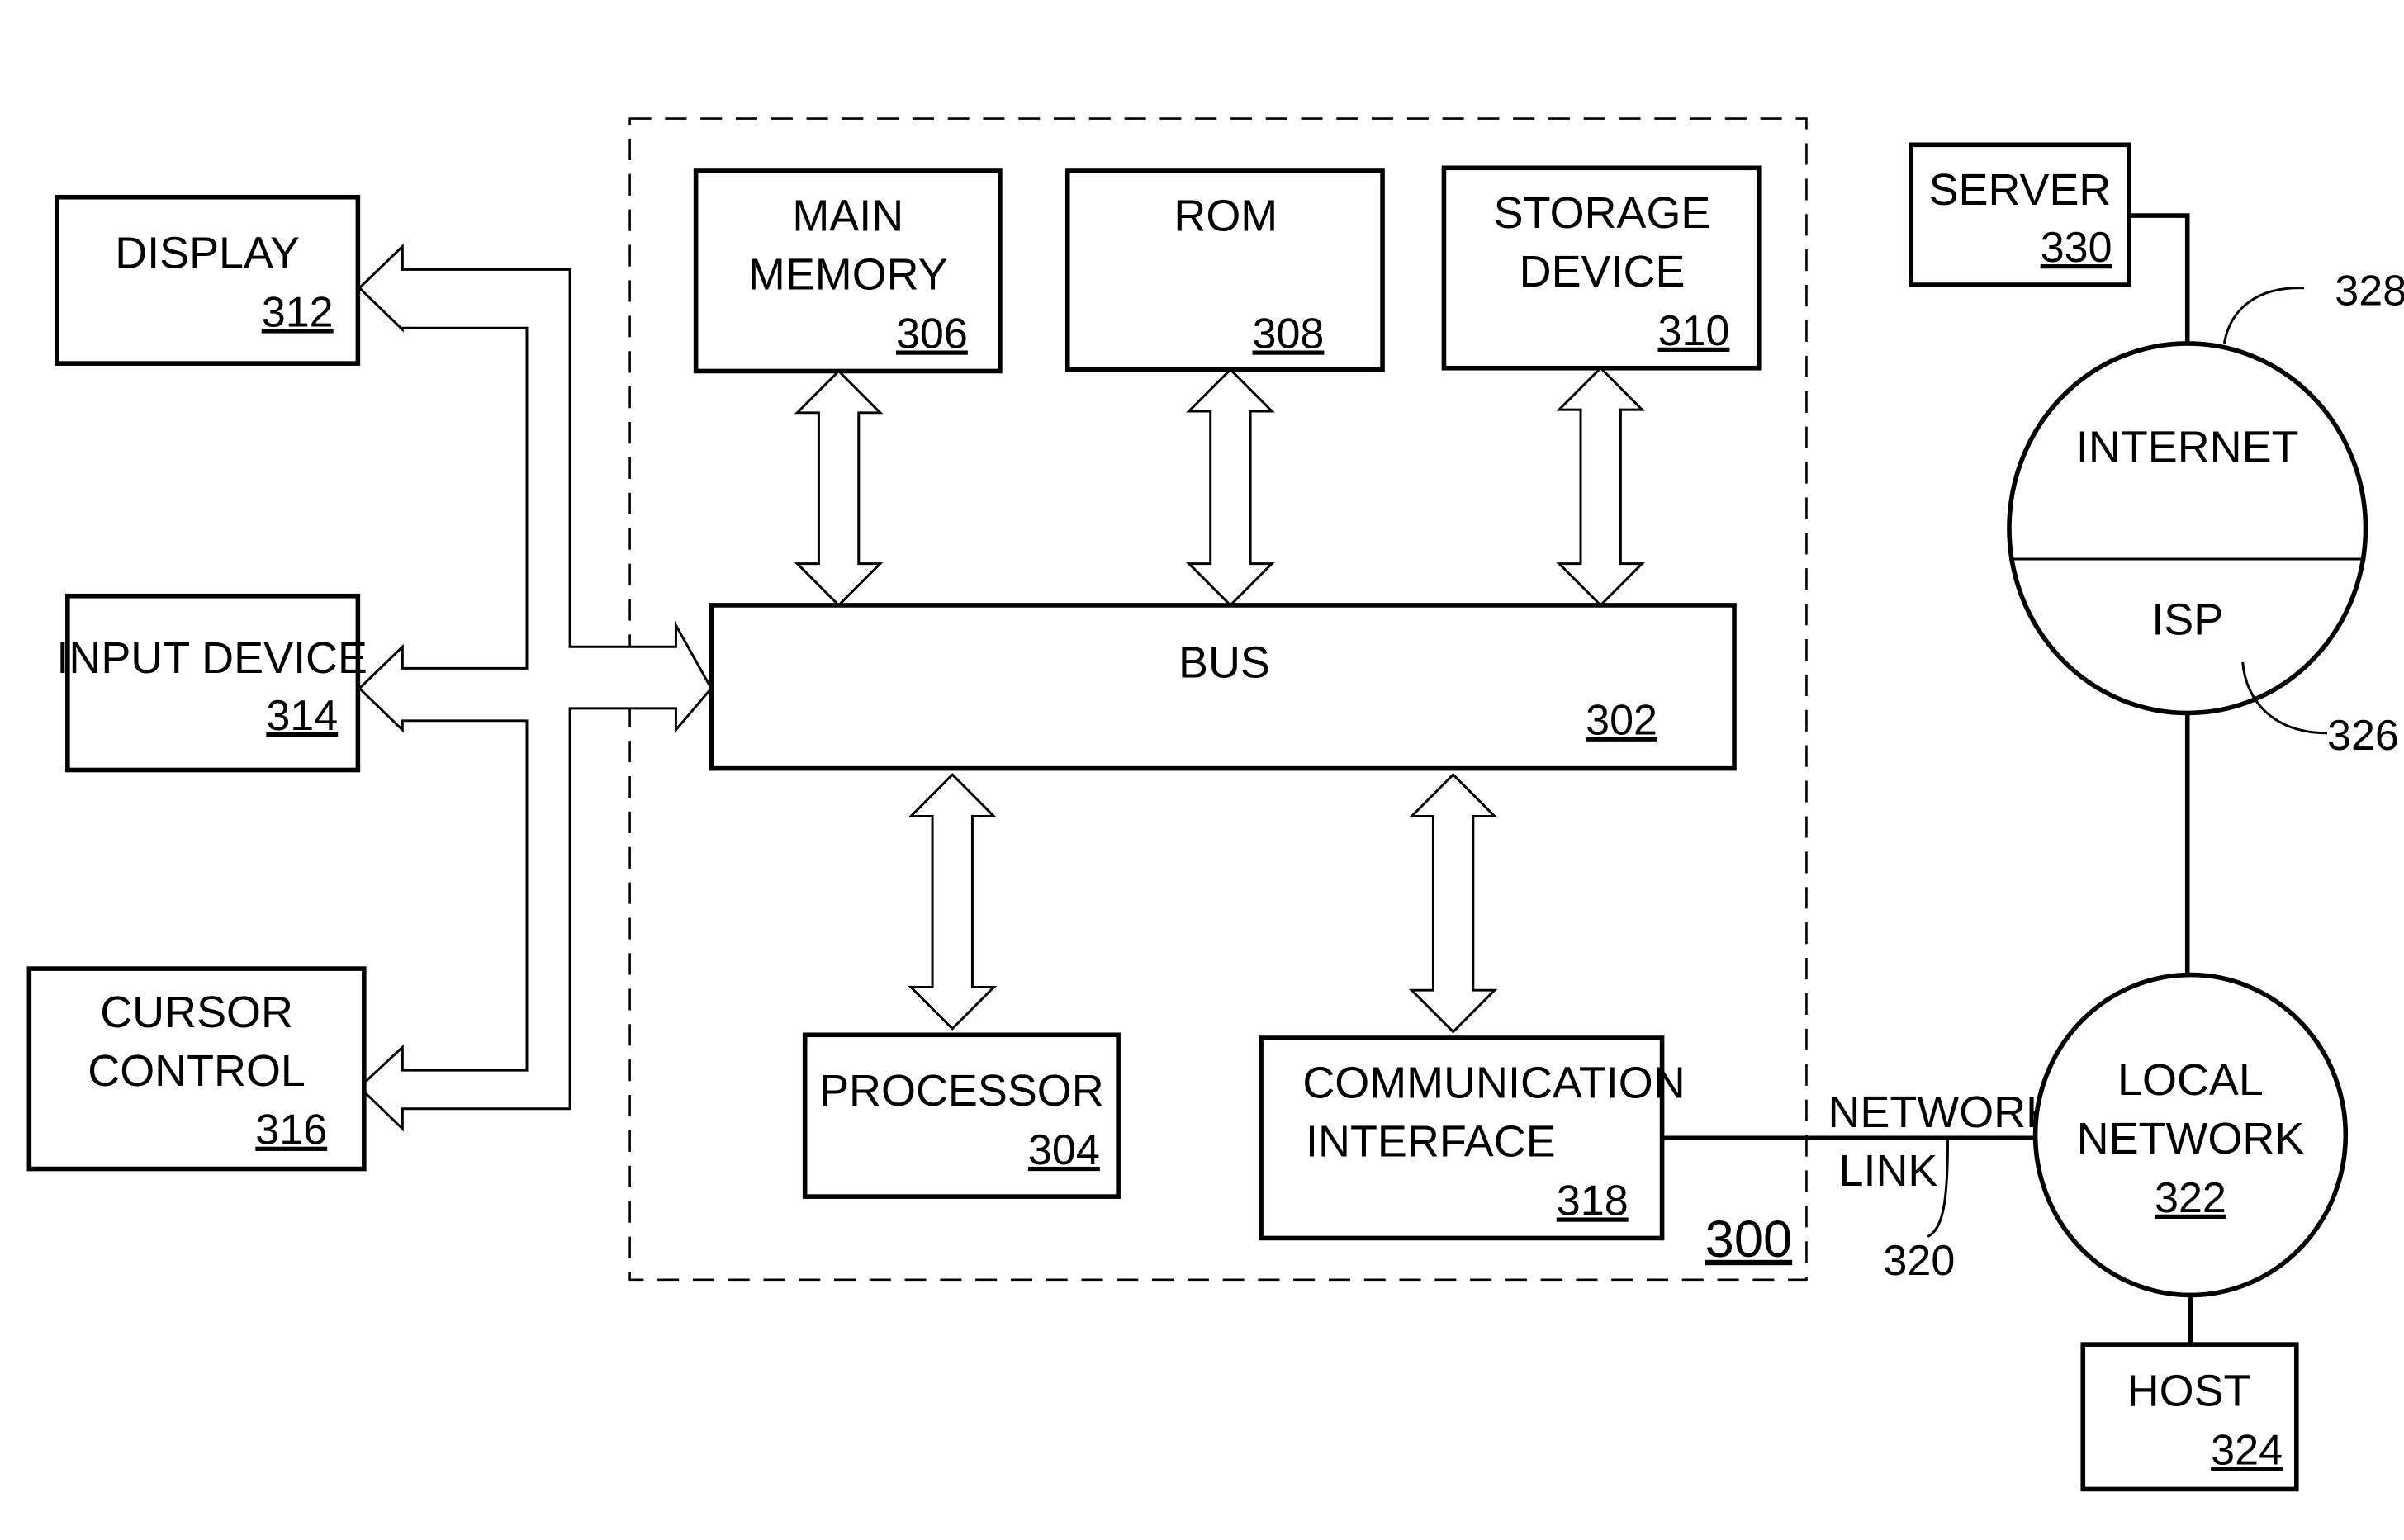 The width and height of the screenshot is (2404, 1540). Describe the element at coordinates (1431, 1142) in the screenshot. I see `communication-interface-label-2: INTERFACE` at that location.